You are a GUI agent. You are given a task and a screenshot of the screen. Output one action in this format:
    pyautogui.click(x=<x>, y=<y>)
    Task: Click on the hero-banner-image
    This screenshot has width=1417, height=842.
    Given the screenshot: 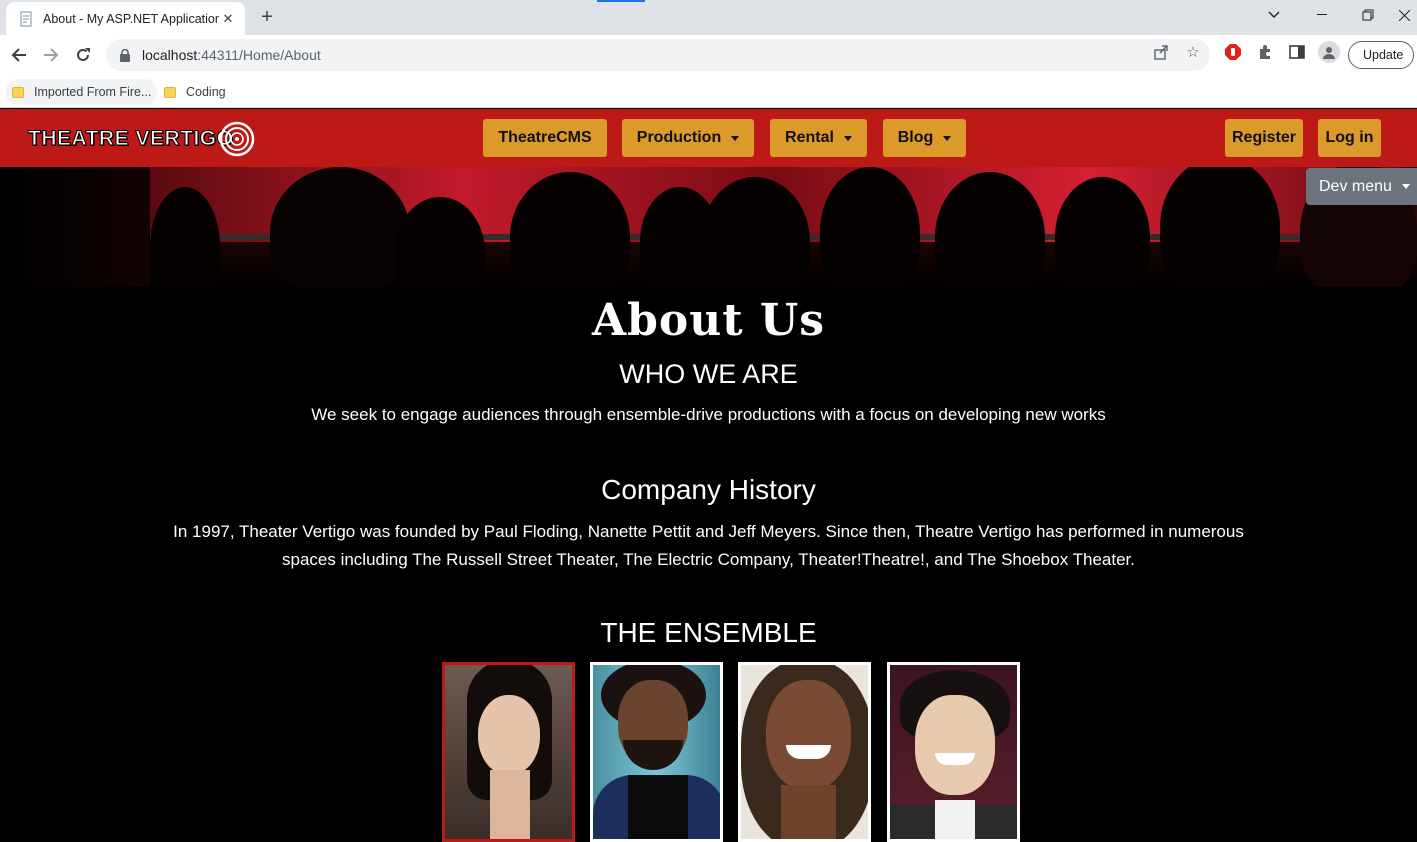 What is the action you would take?
    pyautogui.click(x=708, y=227)
    